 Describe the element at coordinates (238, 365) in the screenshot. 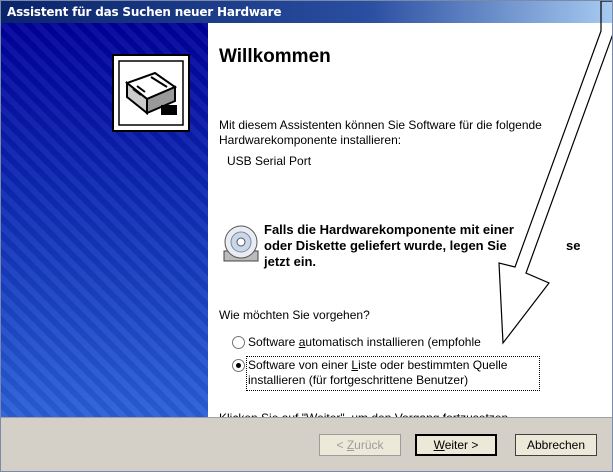

I see `option-list-radio` at that location.